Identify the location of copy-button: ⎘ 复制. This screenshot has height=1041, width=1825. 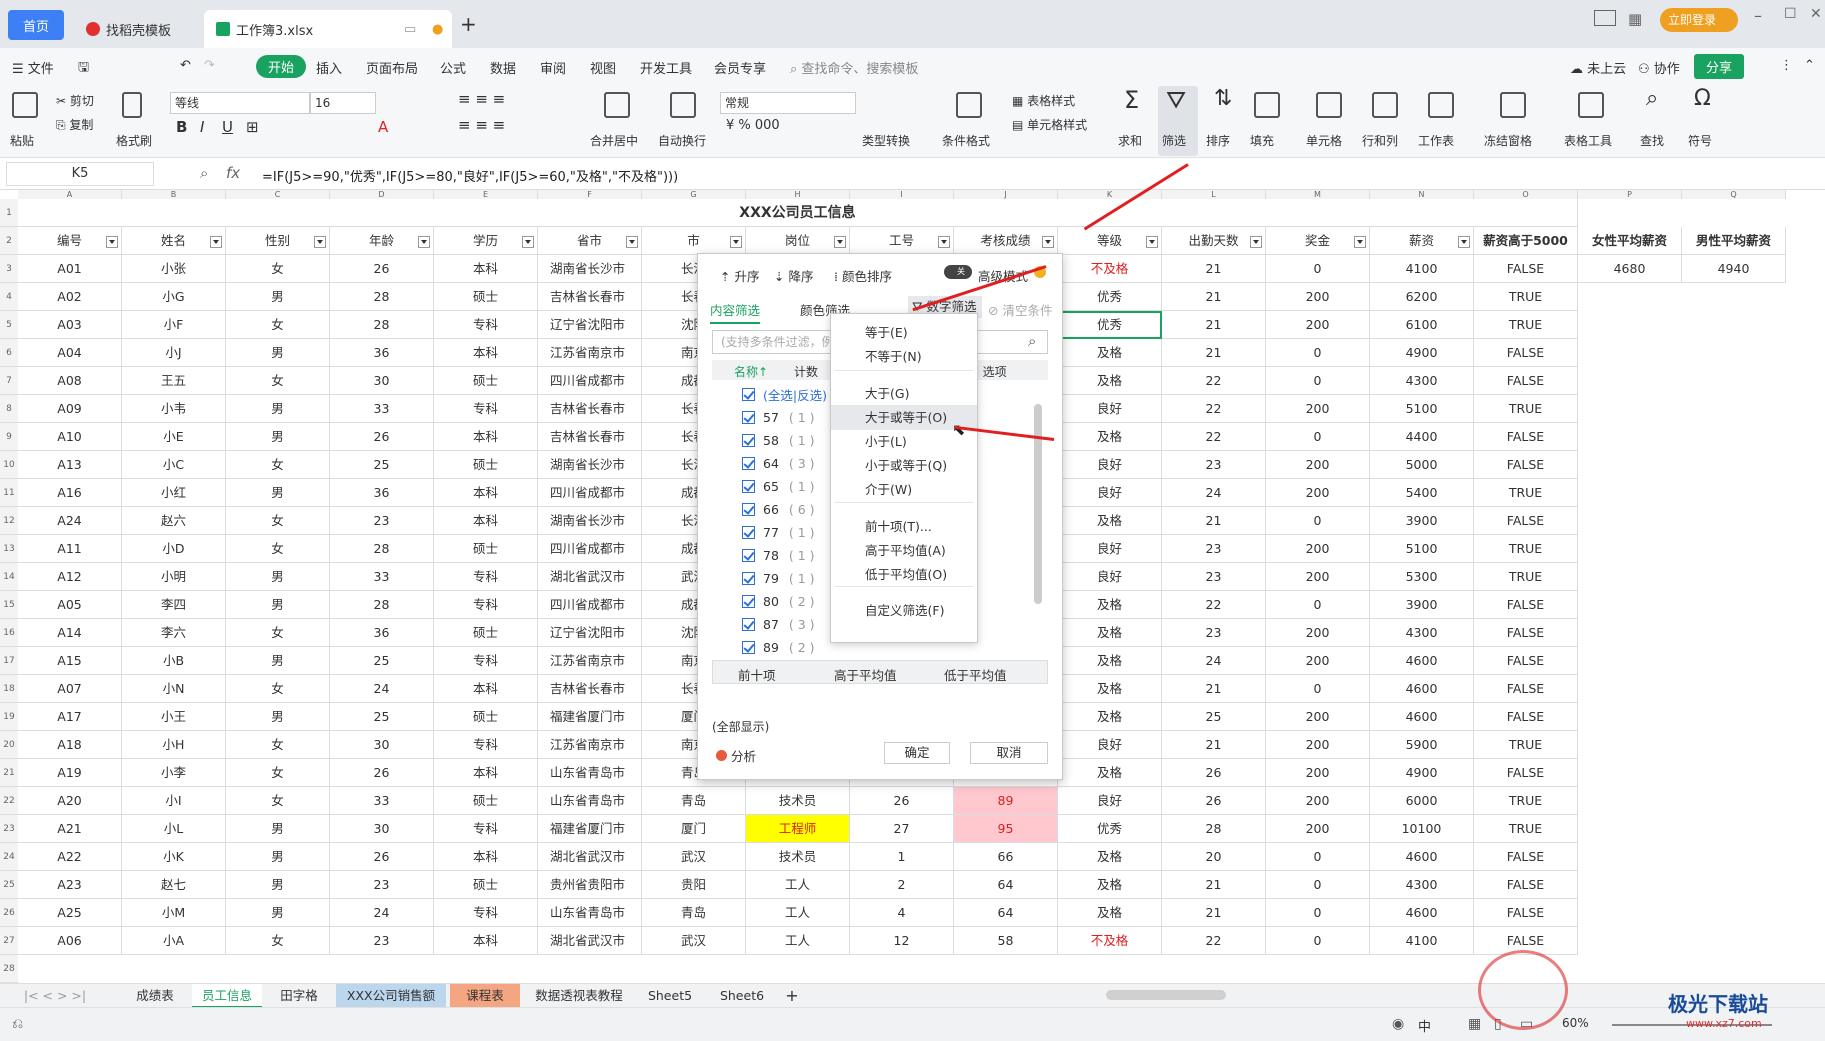
(74, 124).